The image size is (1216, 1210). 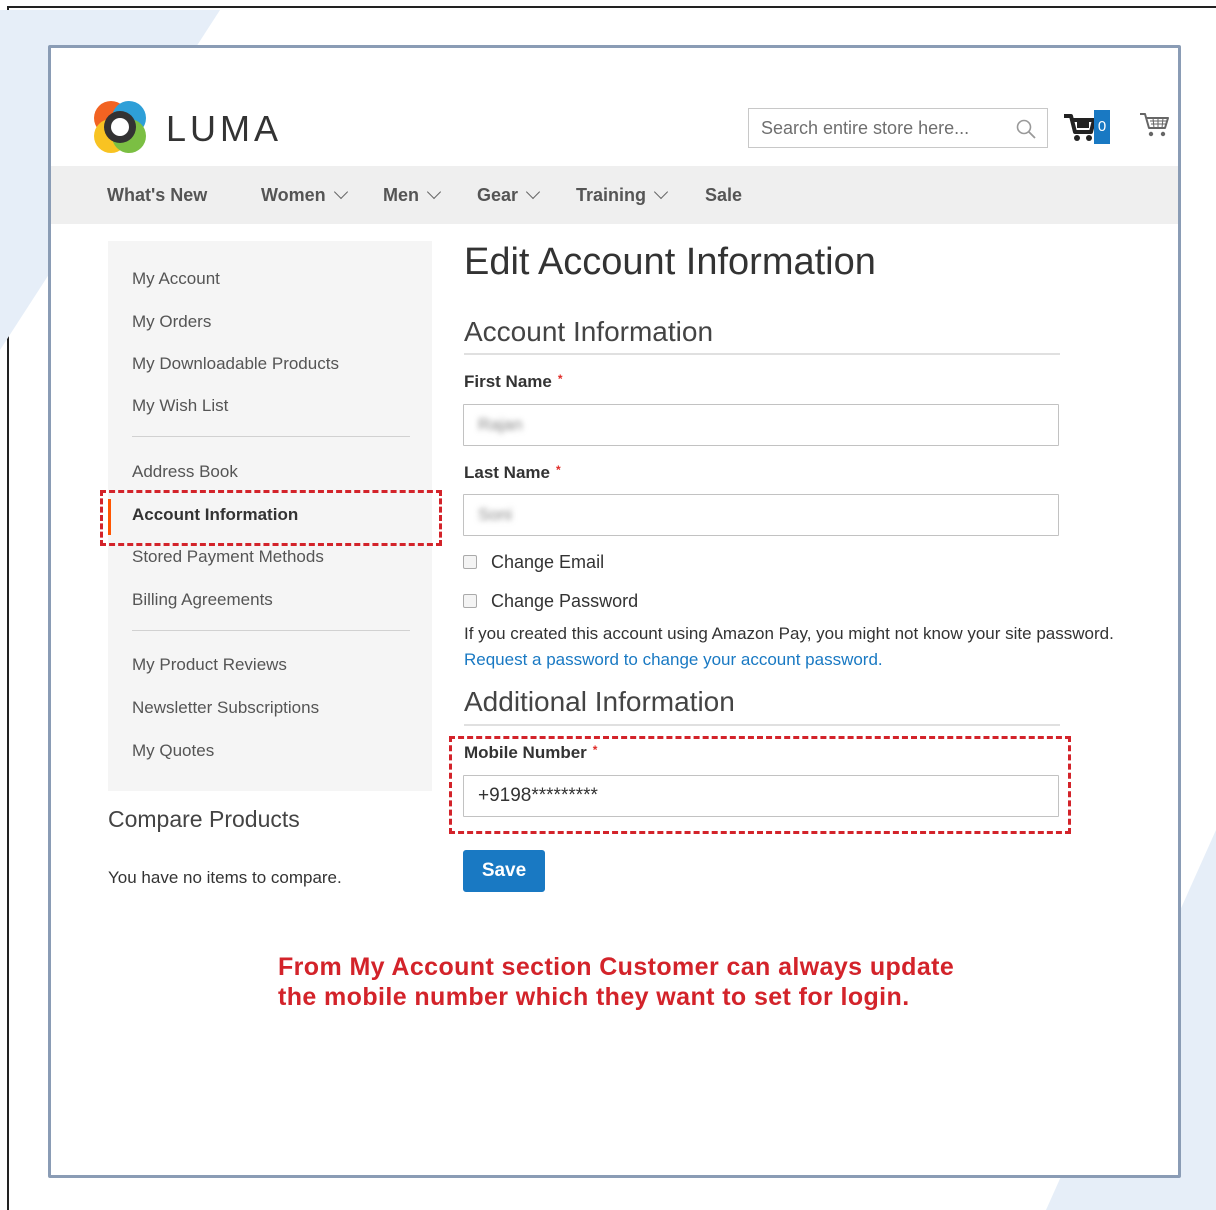 I want to click on search-box, so click(x=898, y=128).